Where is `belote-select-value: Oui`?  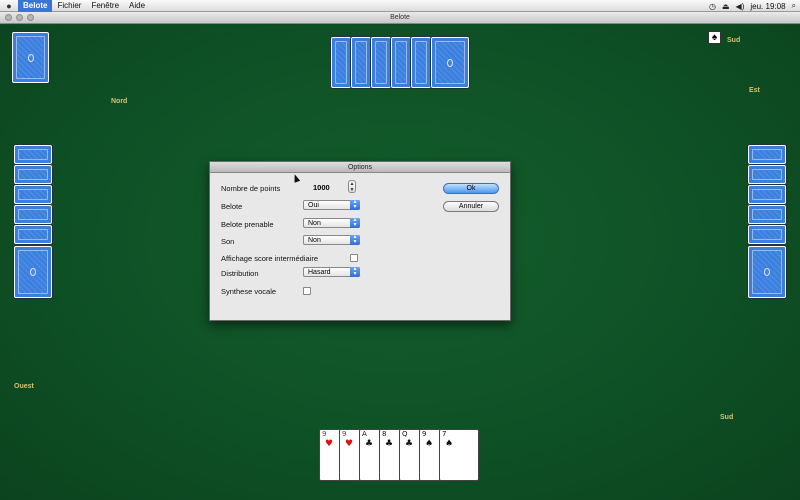
belote-select-value: Oui is located at coordinates (313, 205).